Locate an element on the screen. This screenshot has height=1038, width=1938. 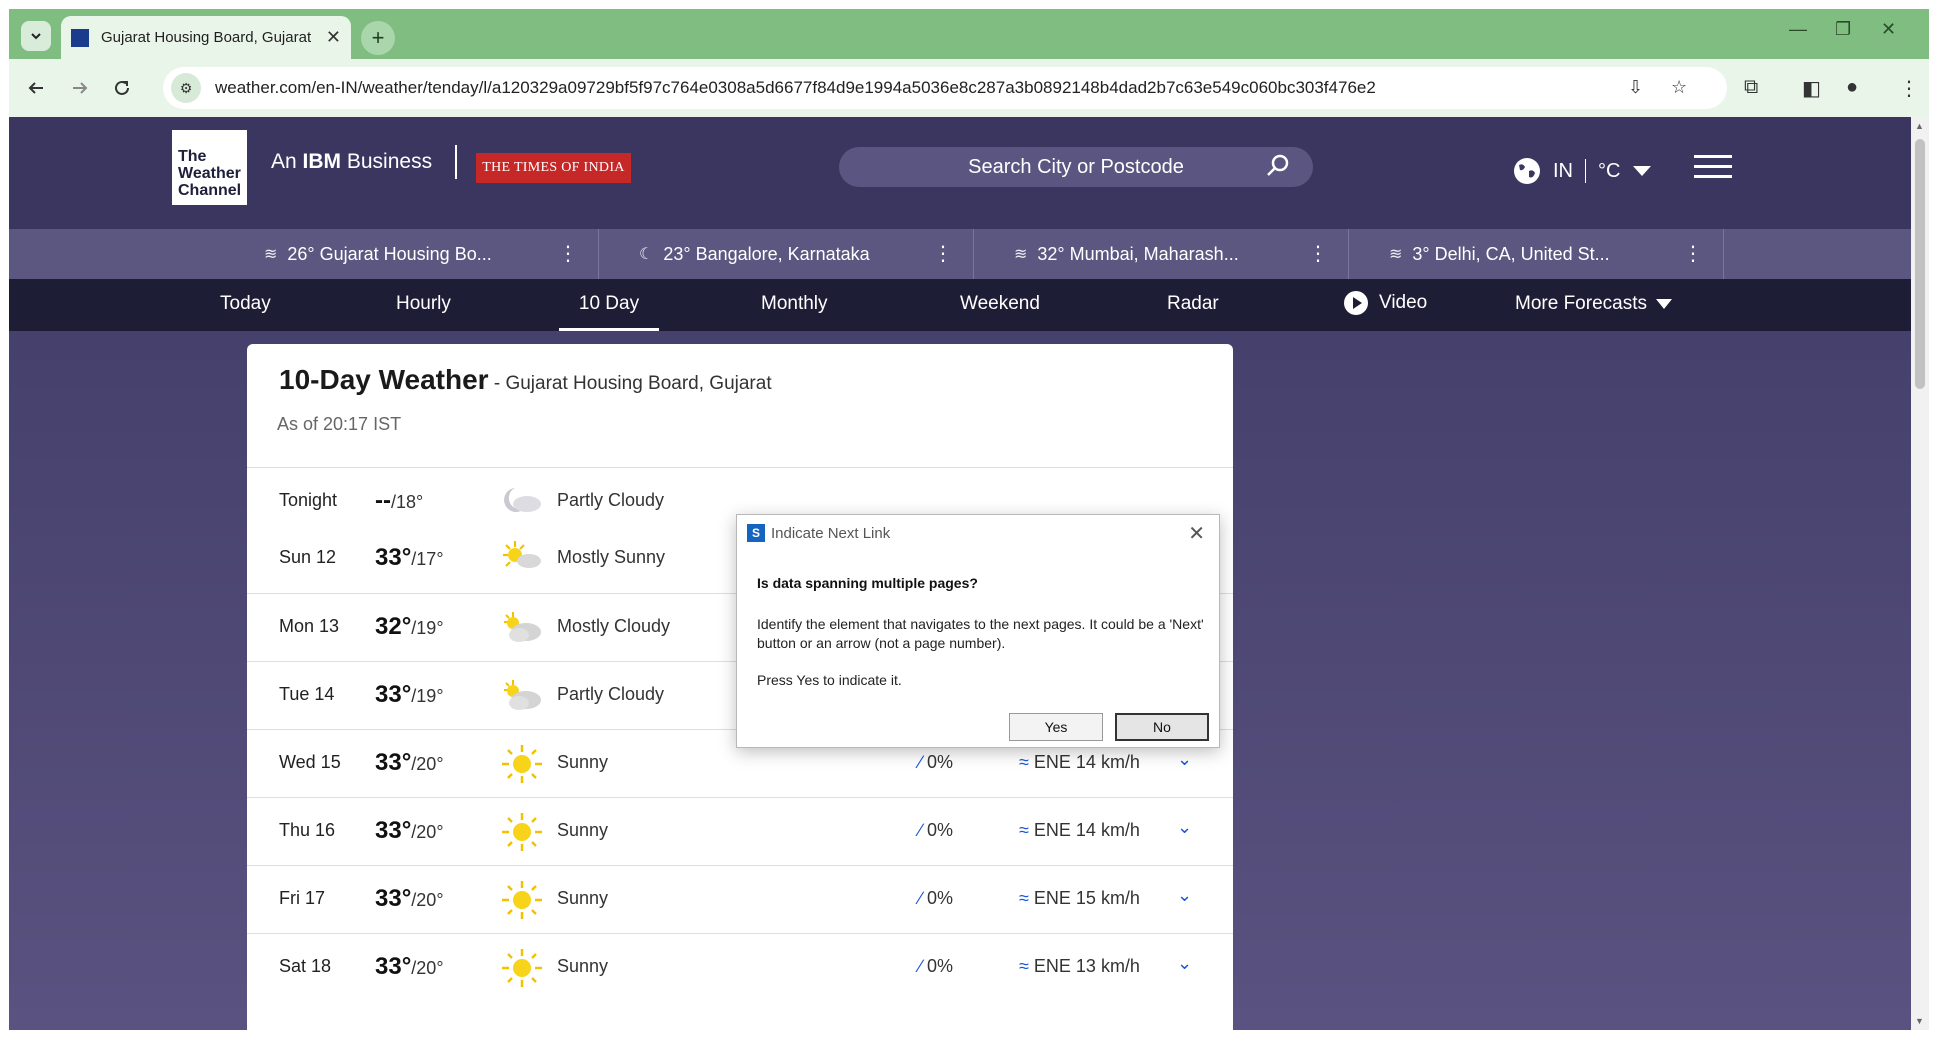
forecast-temp: 33°/17° is located at coordinates (409, 558).